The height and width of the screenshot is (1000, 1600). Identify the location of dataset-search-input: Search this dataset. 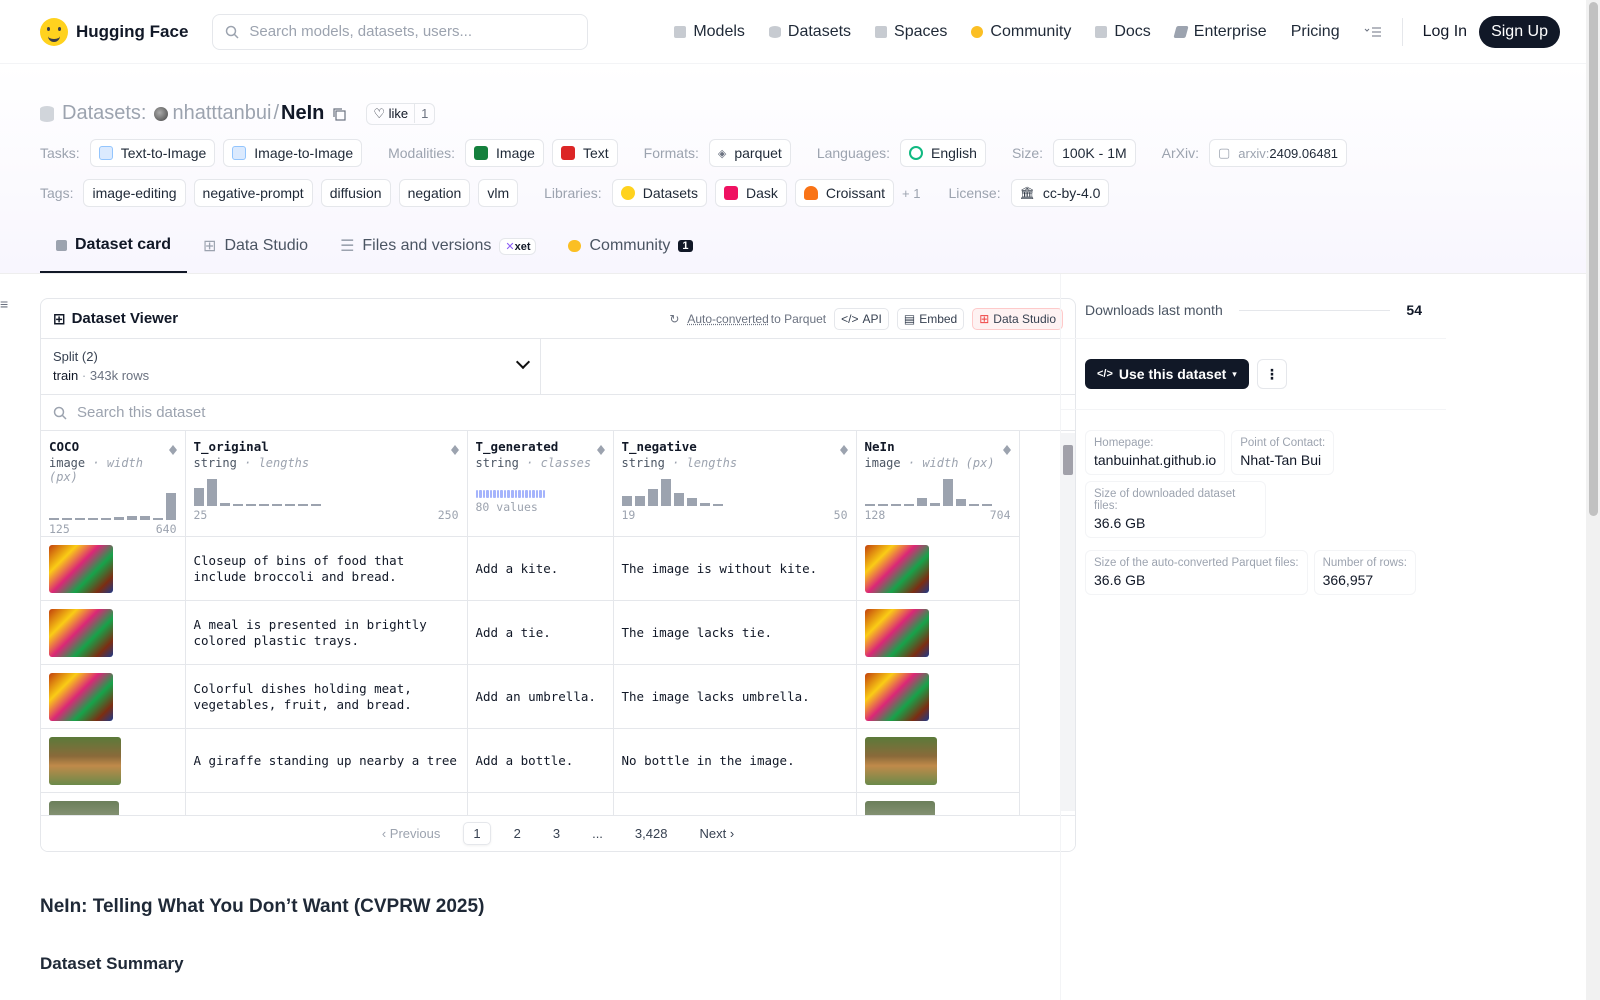
(558, 413).